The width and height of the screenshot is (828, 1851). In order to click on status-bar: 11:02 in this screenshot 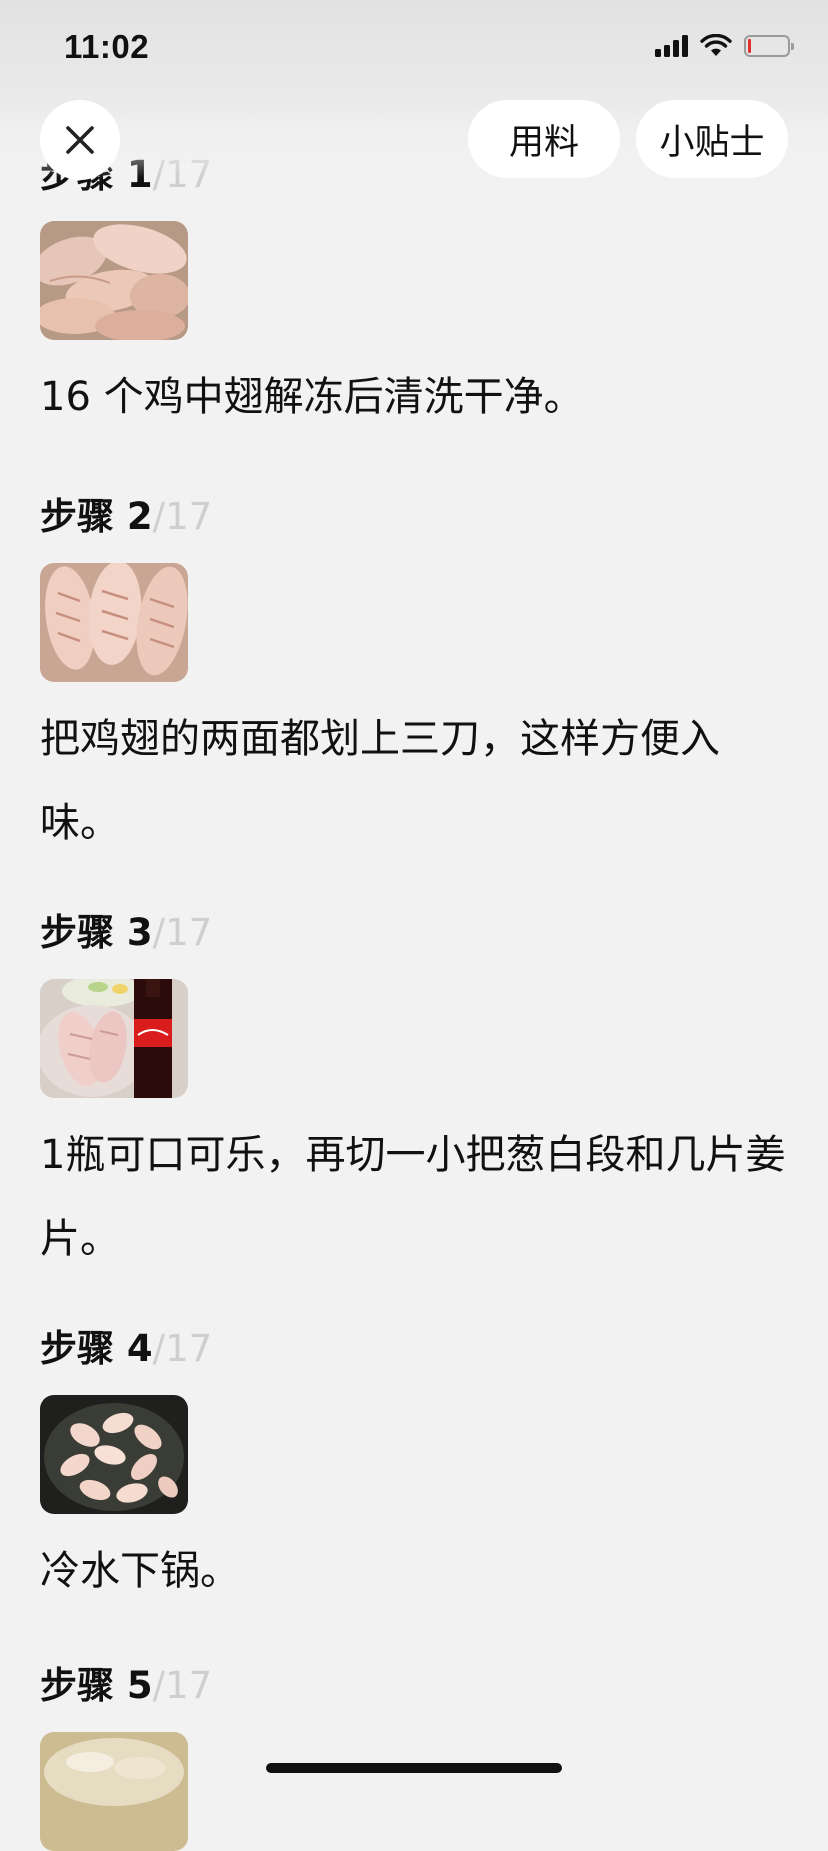, I will do `click(414, 50)`.